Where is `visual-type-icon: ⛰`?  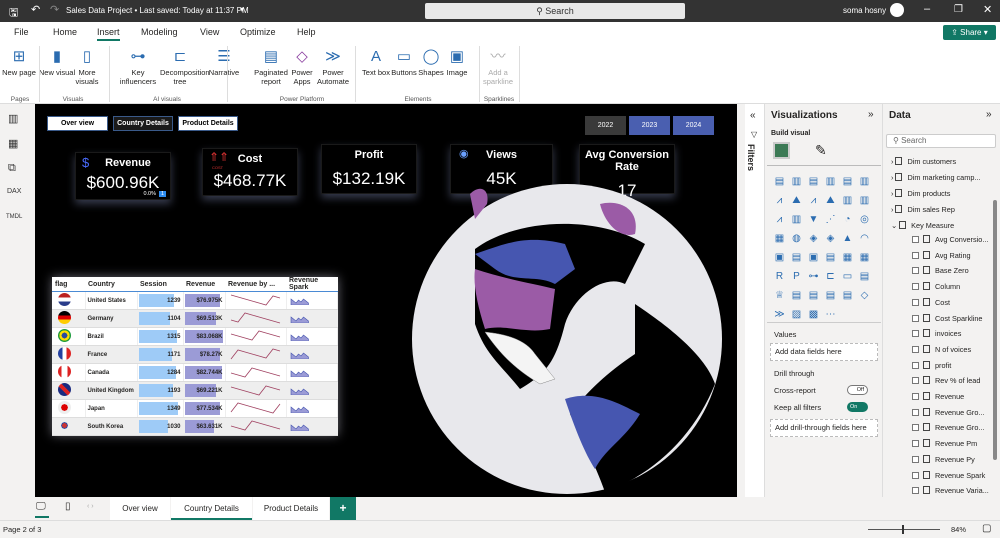
visual-type-icon: ⛰ is located at coordinates (796, 200).